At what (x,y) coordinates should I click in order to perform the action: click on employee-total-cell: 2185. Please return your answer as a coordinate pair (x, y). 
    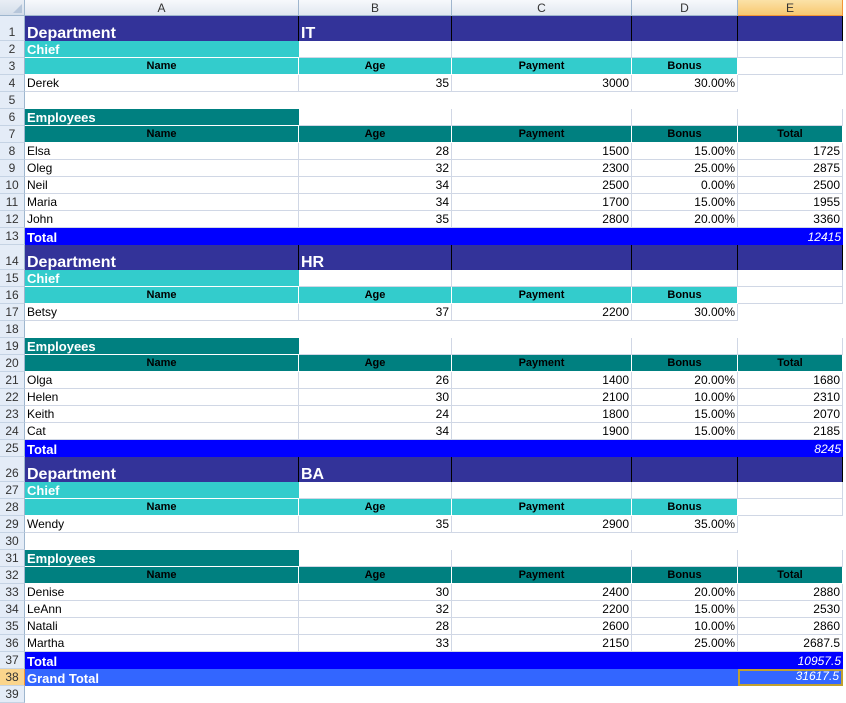
    Looking at the image, I should click on (790, 431).